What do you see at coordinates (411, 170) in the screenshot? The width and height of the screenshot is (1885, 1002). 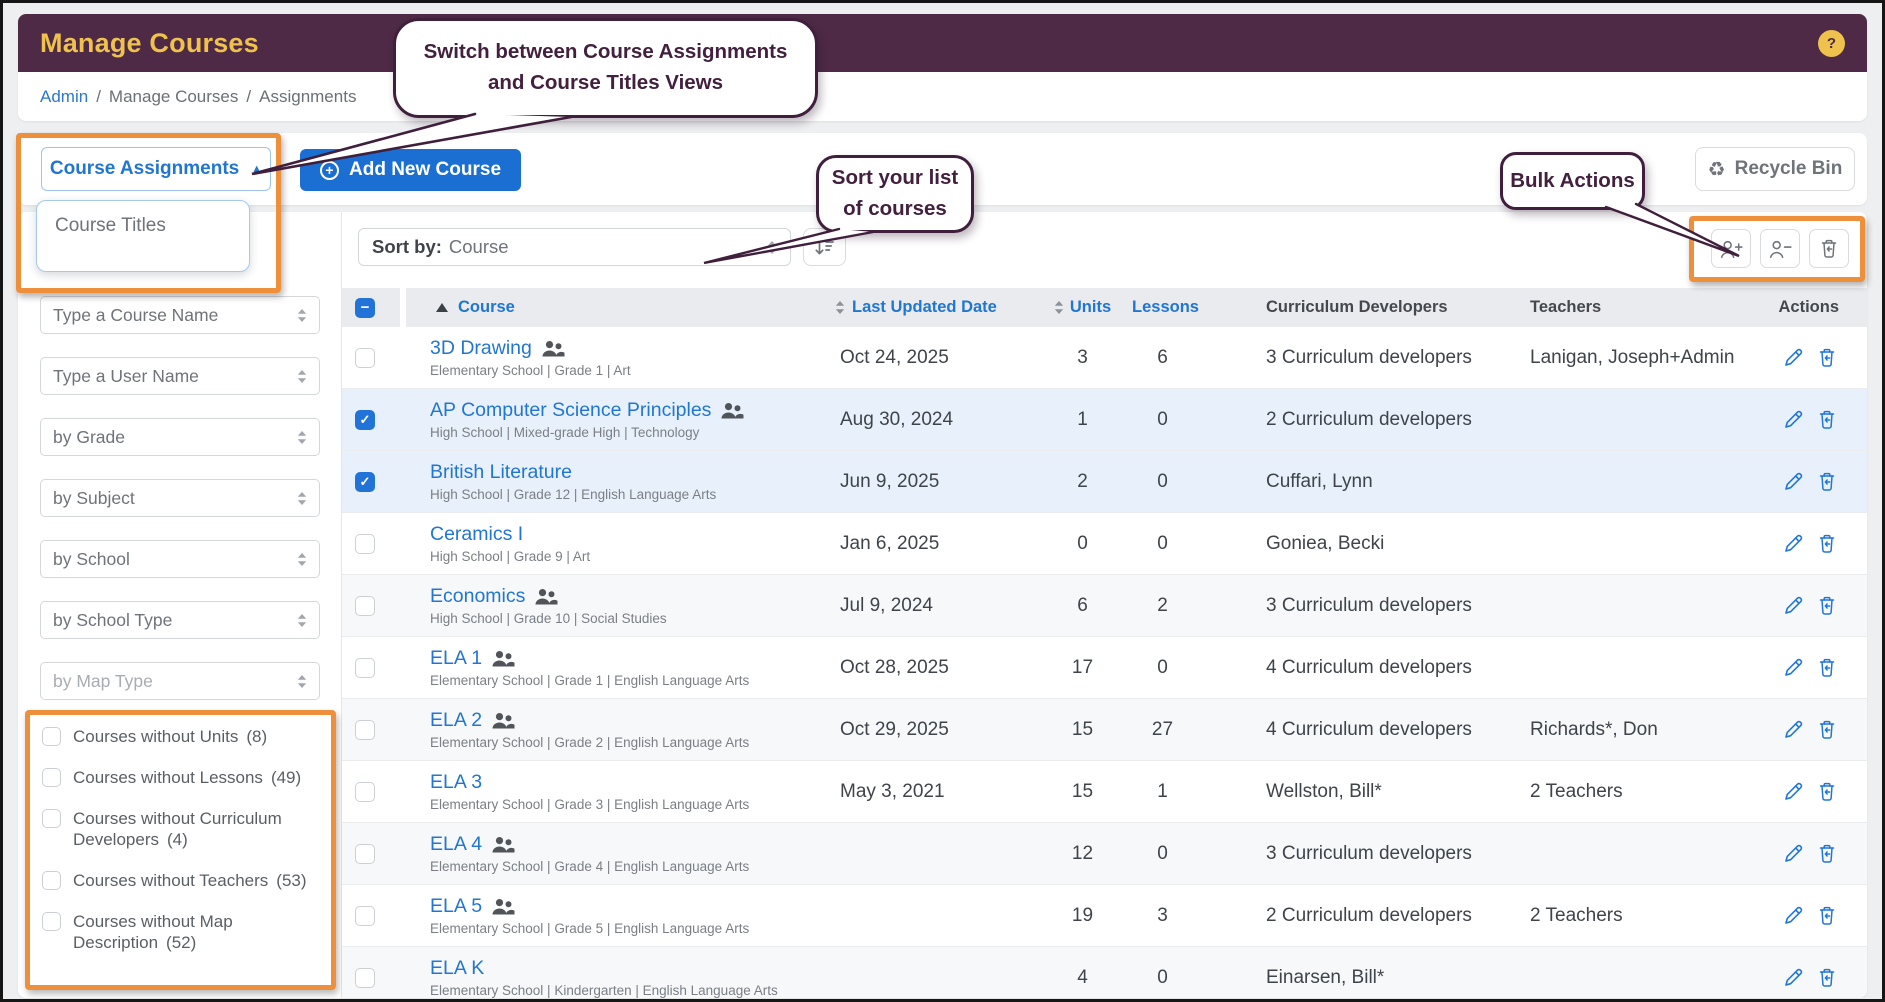 I see `add-new-course-button: + Add New Course` at bounding box center [411, 170].